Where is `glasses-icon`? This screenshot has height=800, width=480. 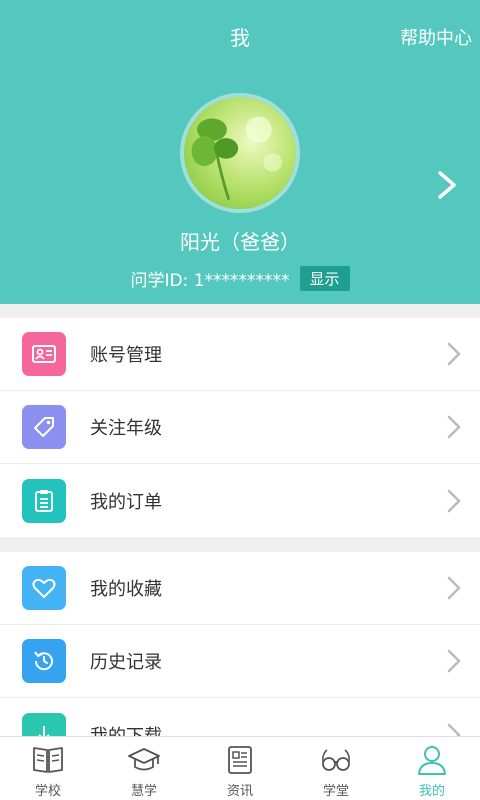 glasses-icon is located at coordinates (336, 760).